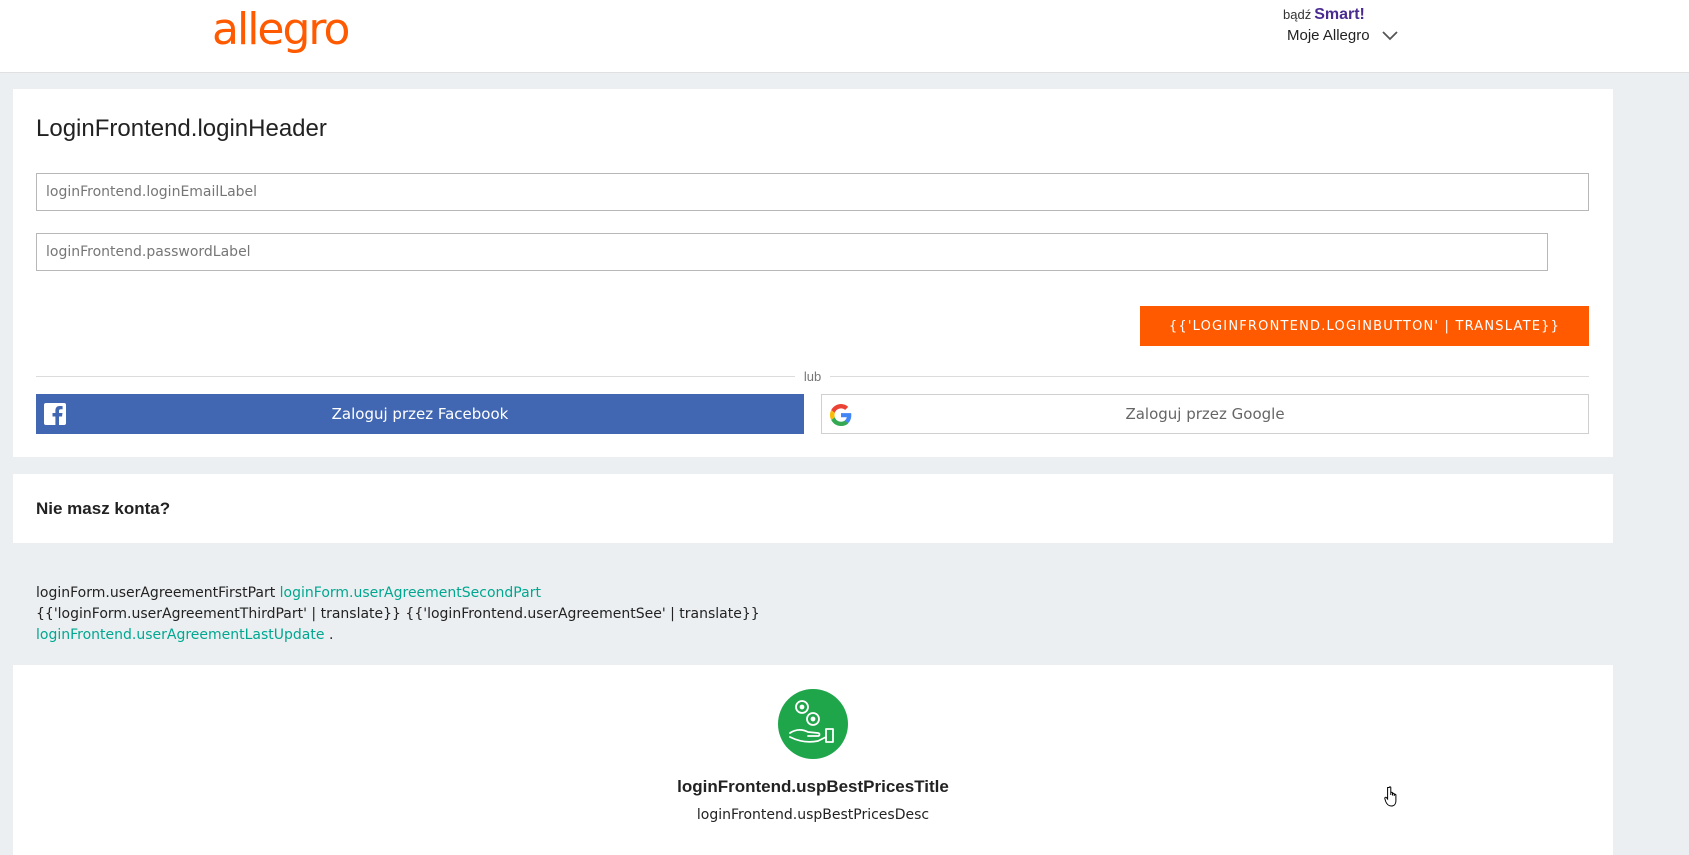 The width and height of the screenshot is (1689, 855). What do you see at coordinates (813, 786) in the screenshot?
I see `usp-title: loginFrontend.uspBestPricesTitle` at bounding box center [813, 786].